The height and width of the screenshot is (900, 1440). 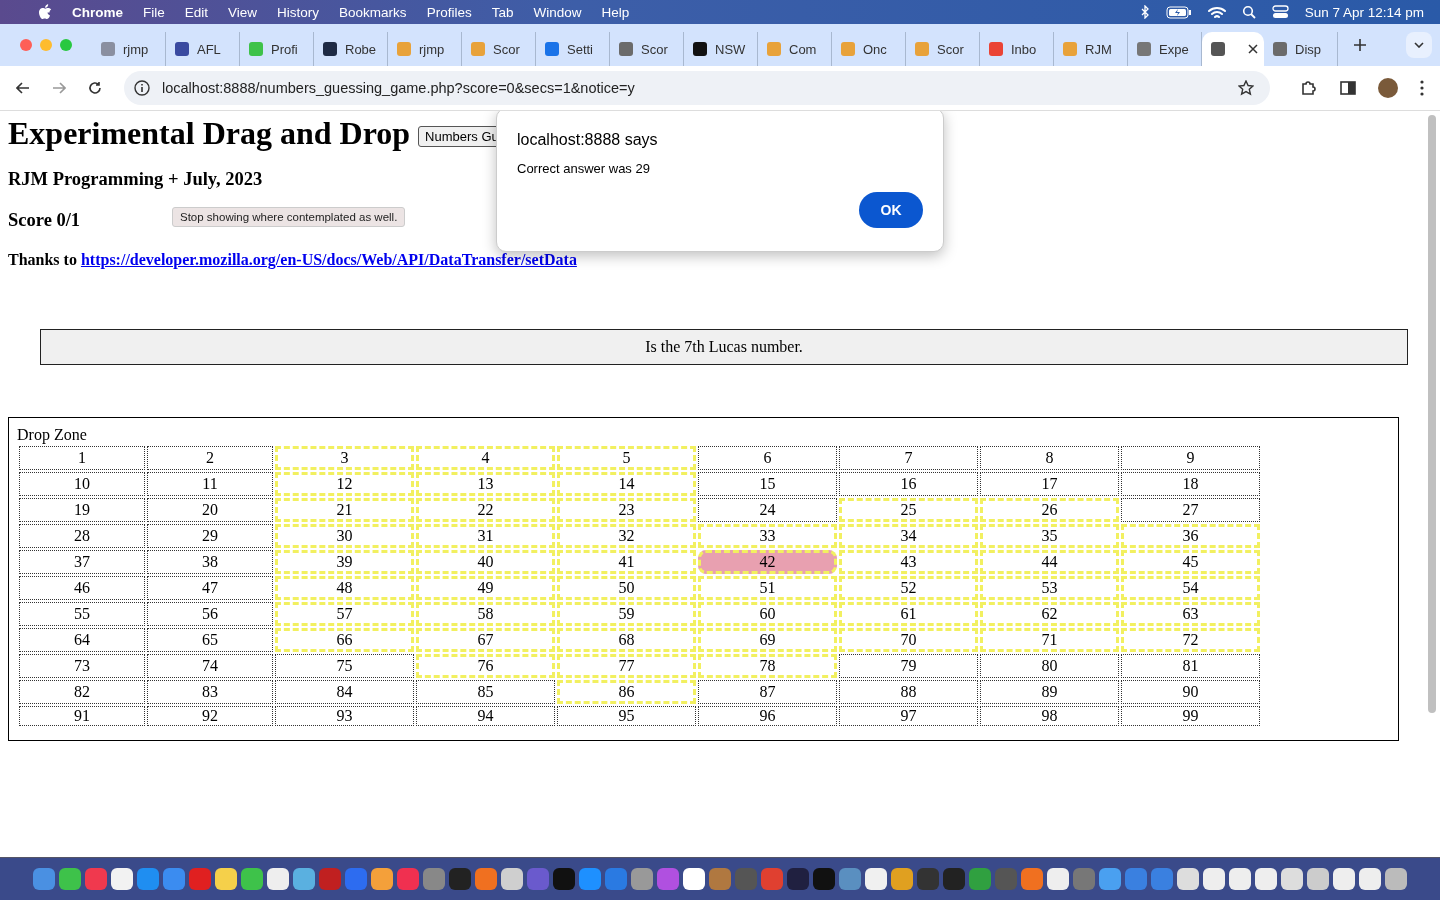 I want to click on number-cell: 48, so click(x=344, y=588).